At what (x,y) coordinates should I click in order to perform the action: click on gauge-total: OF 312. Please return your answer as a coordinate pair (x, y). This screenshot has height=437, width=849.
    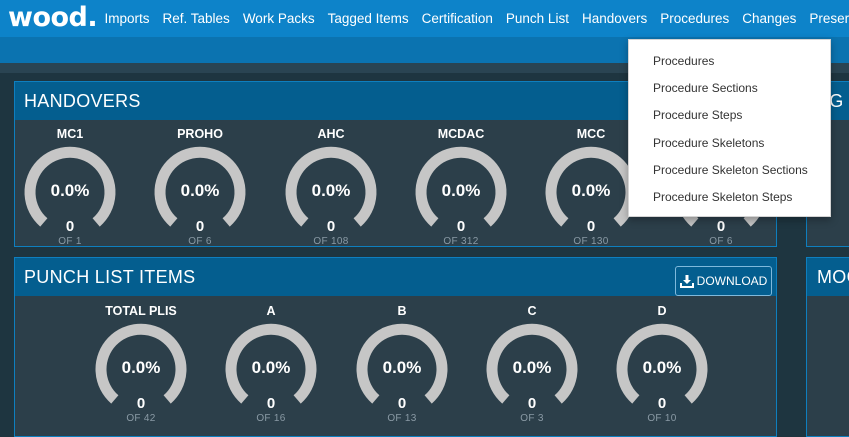
    Looking at the image, I should click on (461, 241).